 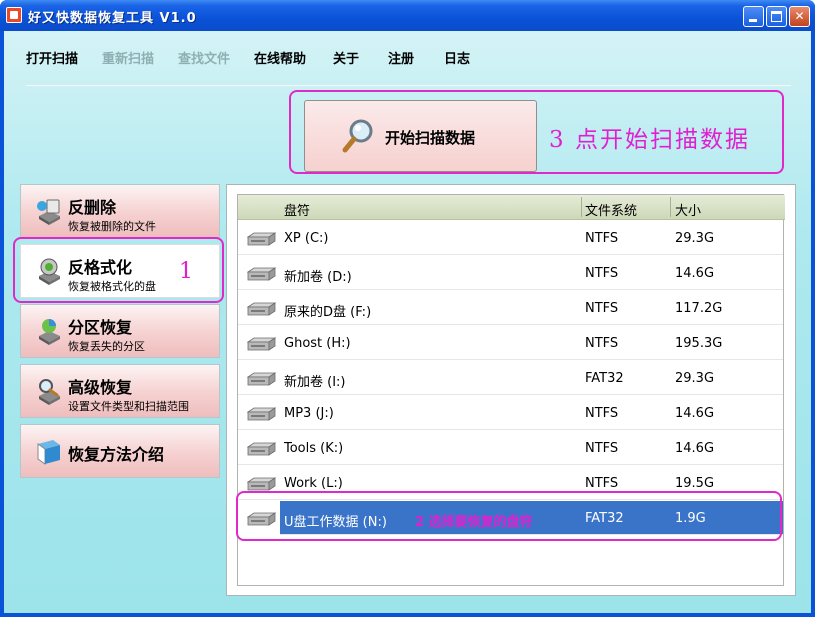 I want to click on menu-divider, so click(x=408, y=86).